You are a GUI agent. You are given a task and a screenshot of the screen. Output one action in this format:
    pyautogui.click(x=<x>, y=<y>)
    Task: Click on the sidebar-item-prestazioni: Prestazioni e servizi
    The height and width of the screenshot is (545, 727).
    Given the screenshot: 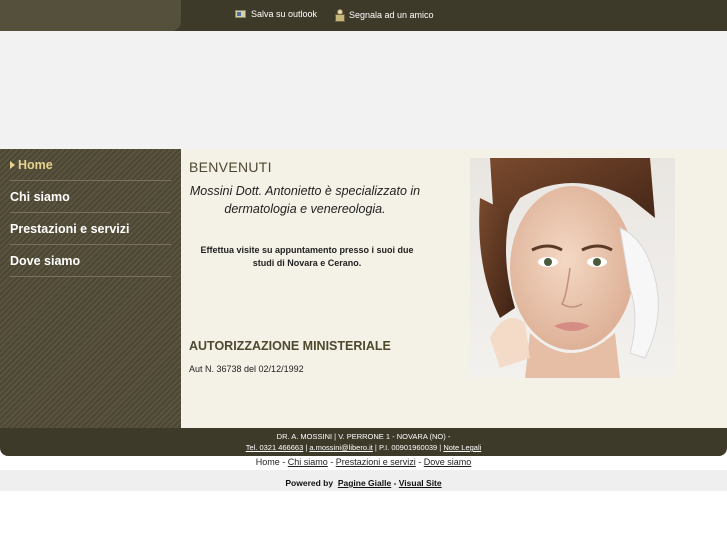 What is the action you would take?
    pyautogui.click(x=90, y=229)
    